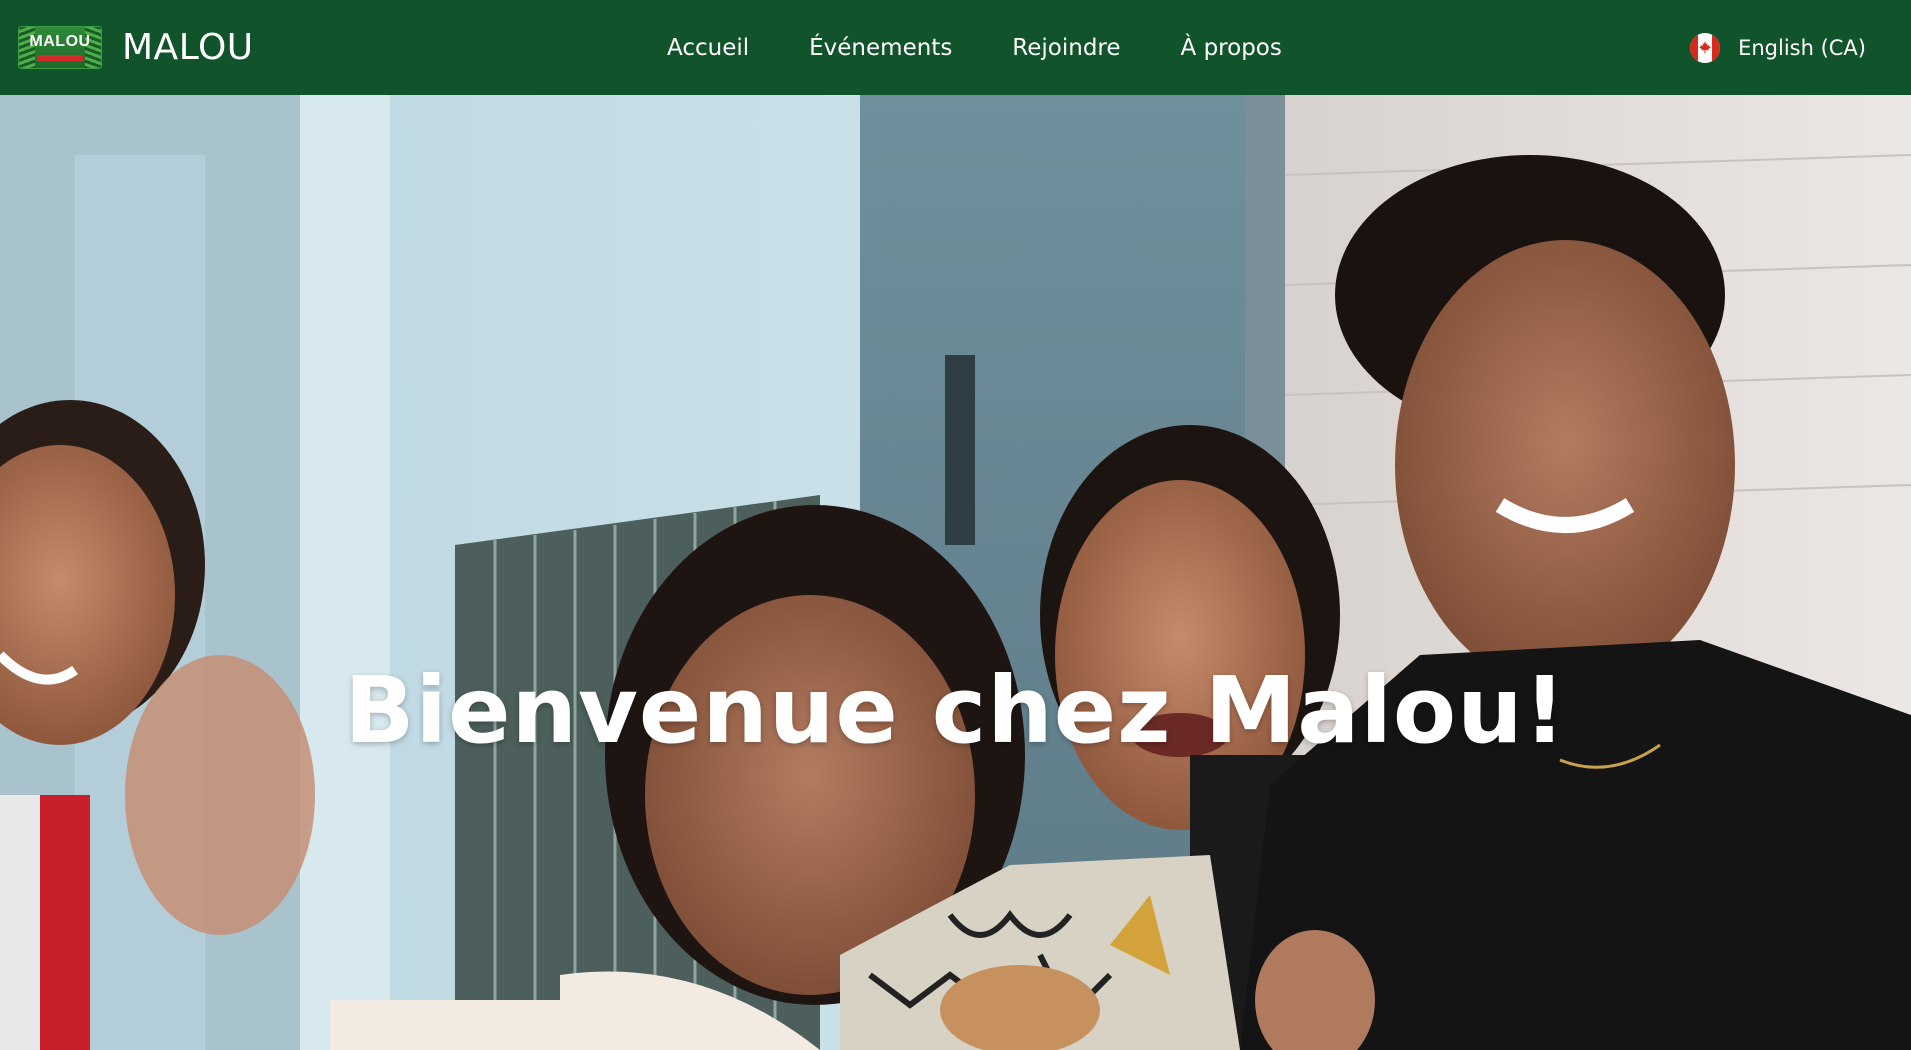 The image size is (1911, 1050). What do you see at coordinates (1066, 48) in the screenshot?
I see `nav-link-rejoindre: Rejoindre` at bounding box center [1066, 48].